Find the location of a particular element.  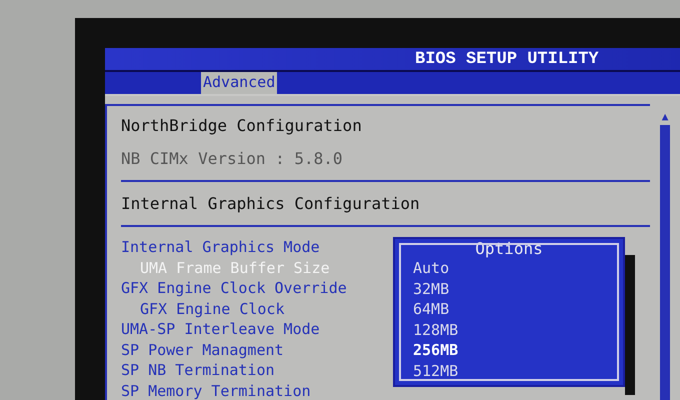

setting-item: SP NB Termination is located at coordinates (257, 370).